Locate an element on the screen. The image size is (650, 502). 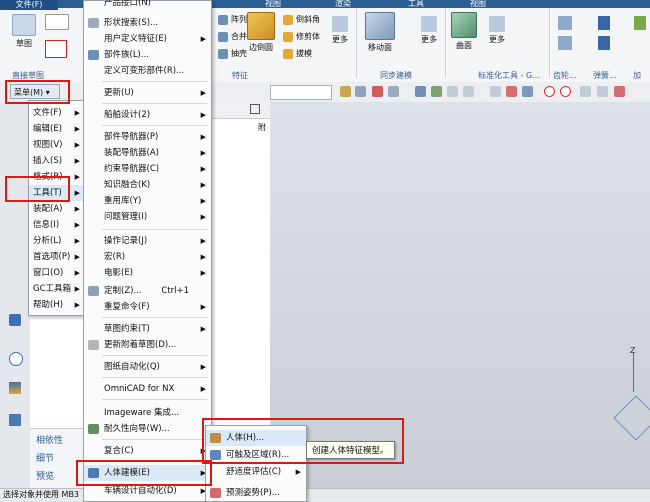
move-face-button: 移动面 is located at coordinates (380, 32).